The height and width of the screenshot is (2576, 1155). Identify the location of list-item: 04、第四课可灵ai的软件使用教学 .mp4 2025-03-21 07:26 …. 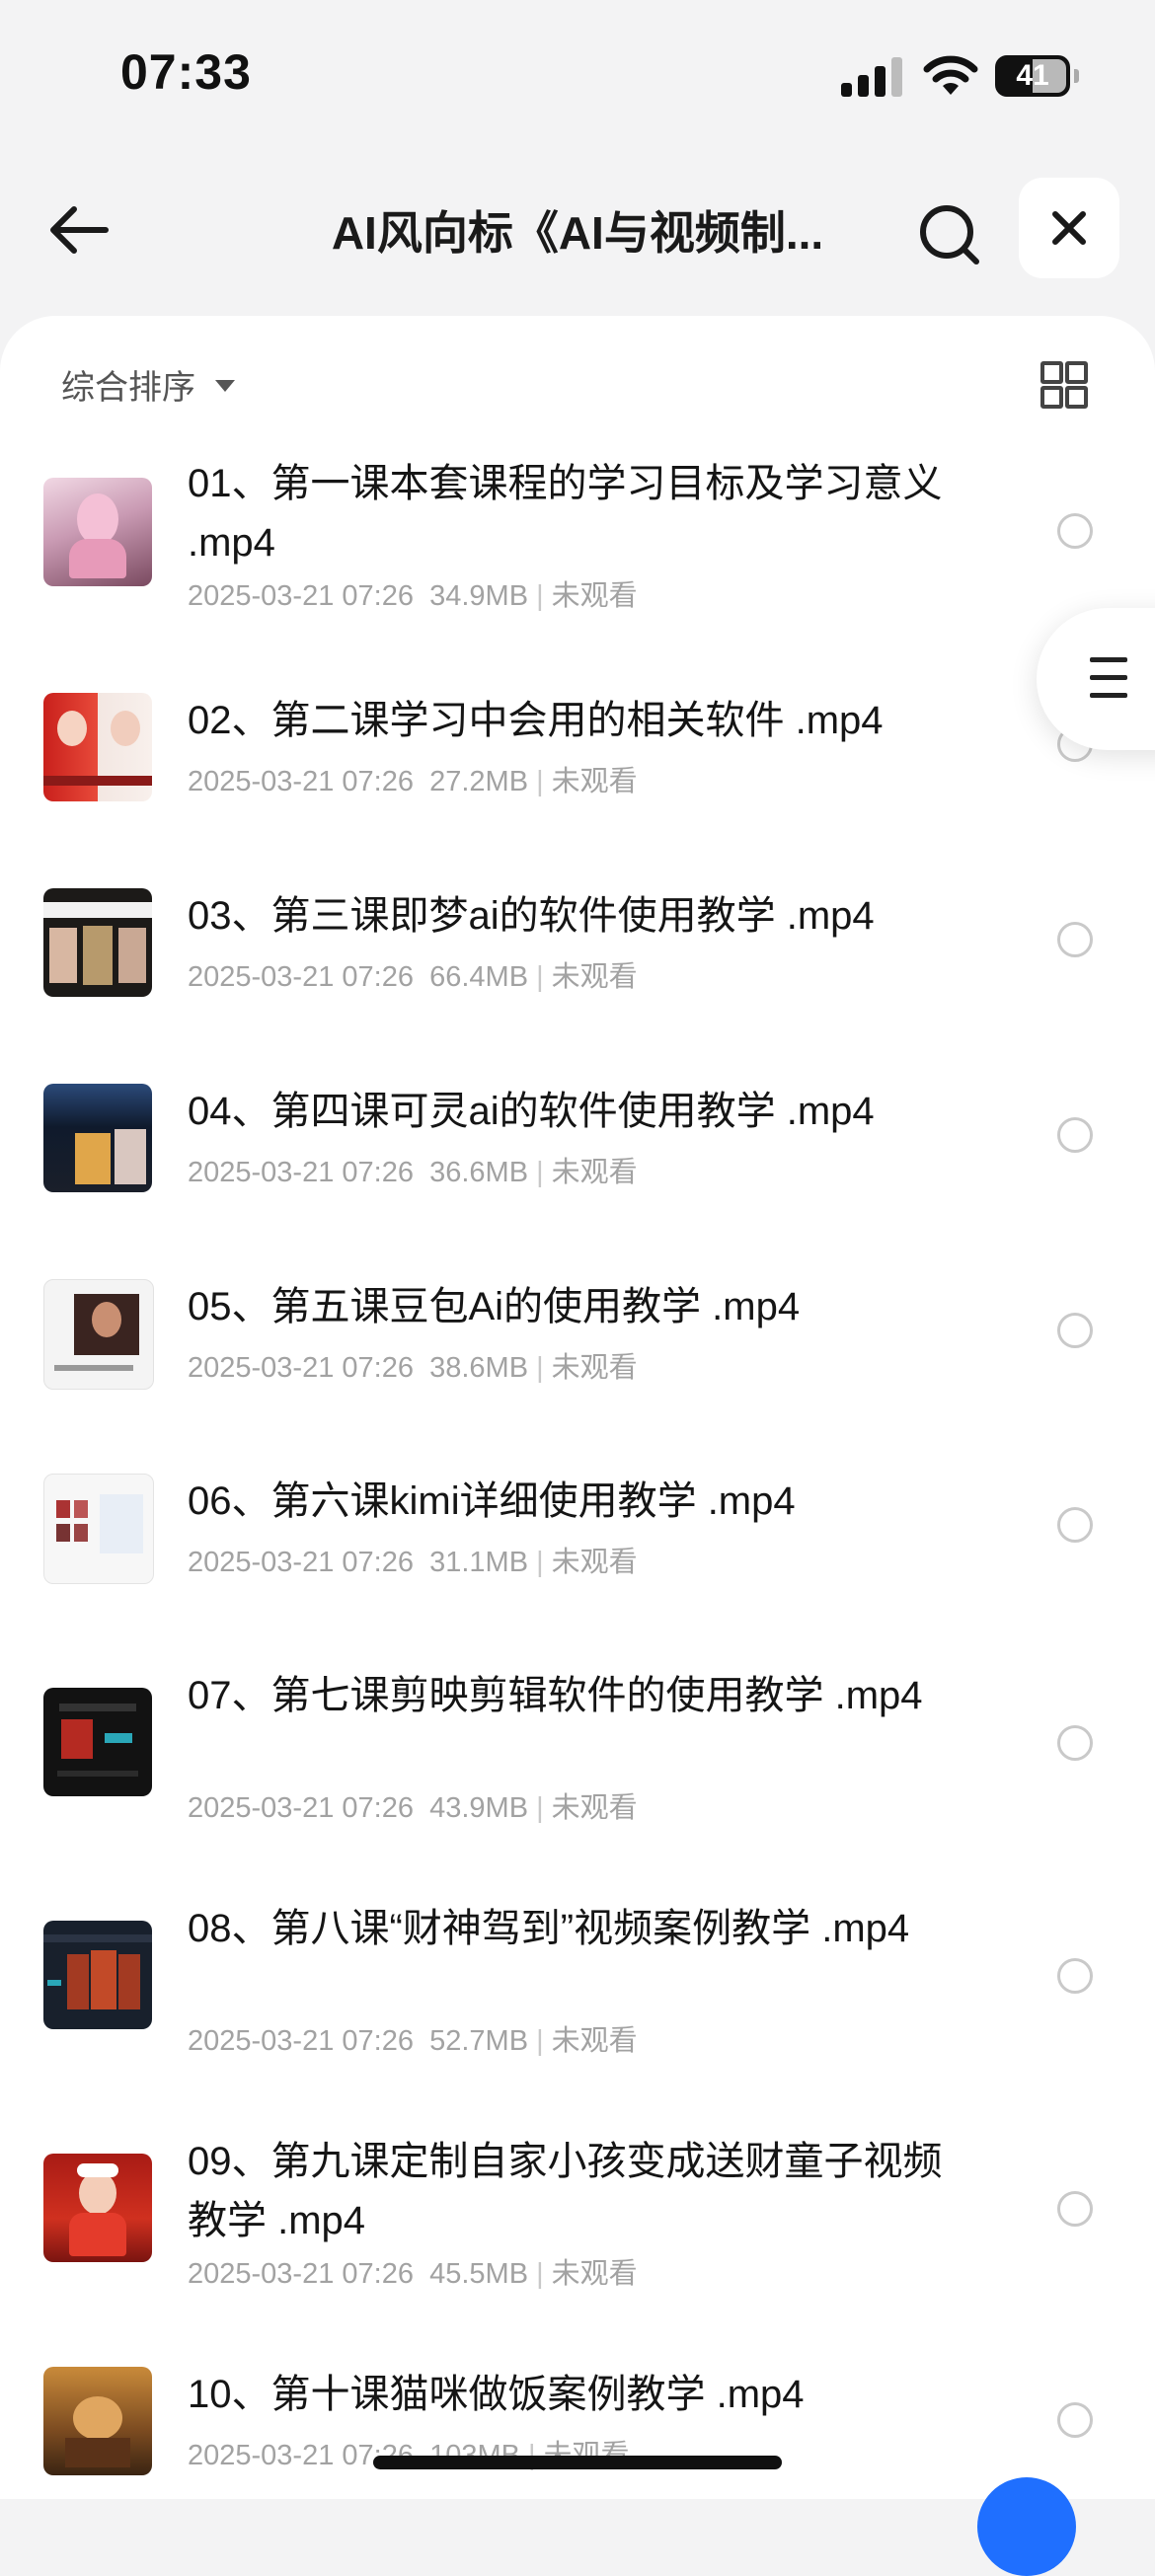
(577, 1141).